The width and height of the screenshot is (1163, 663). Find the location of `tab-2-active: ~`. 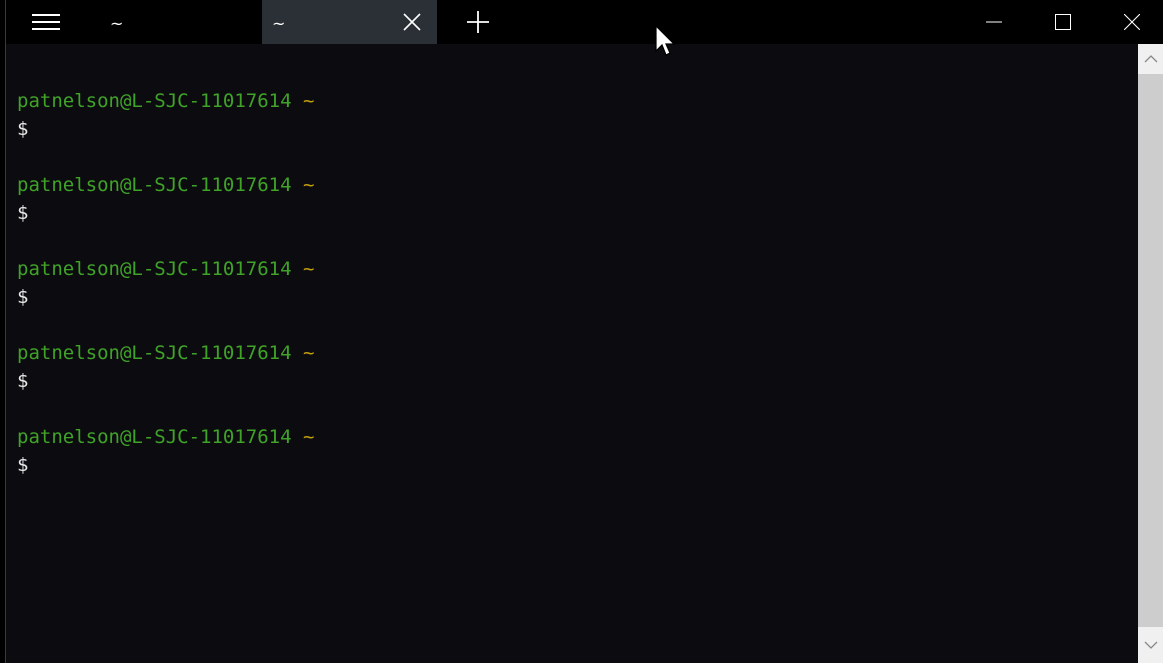

tab-2-active: ~ is located at coordinates (349, 22).